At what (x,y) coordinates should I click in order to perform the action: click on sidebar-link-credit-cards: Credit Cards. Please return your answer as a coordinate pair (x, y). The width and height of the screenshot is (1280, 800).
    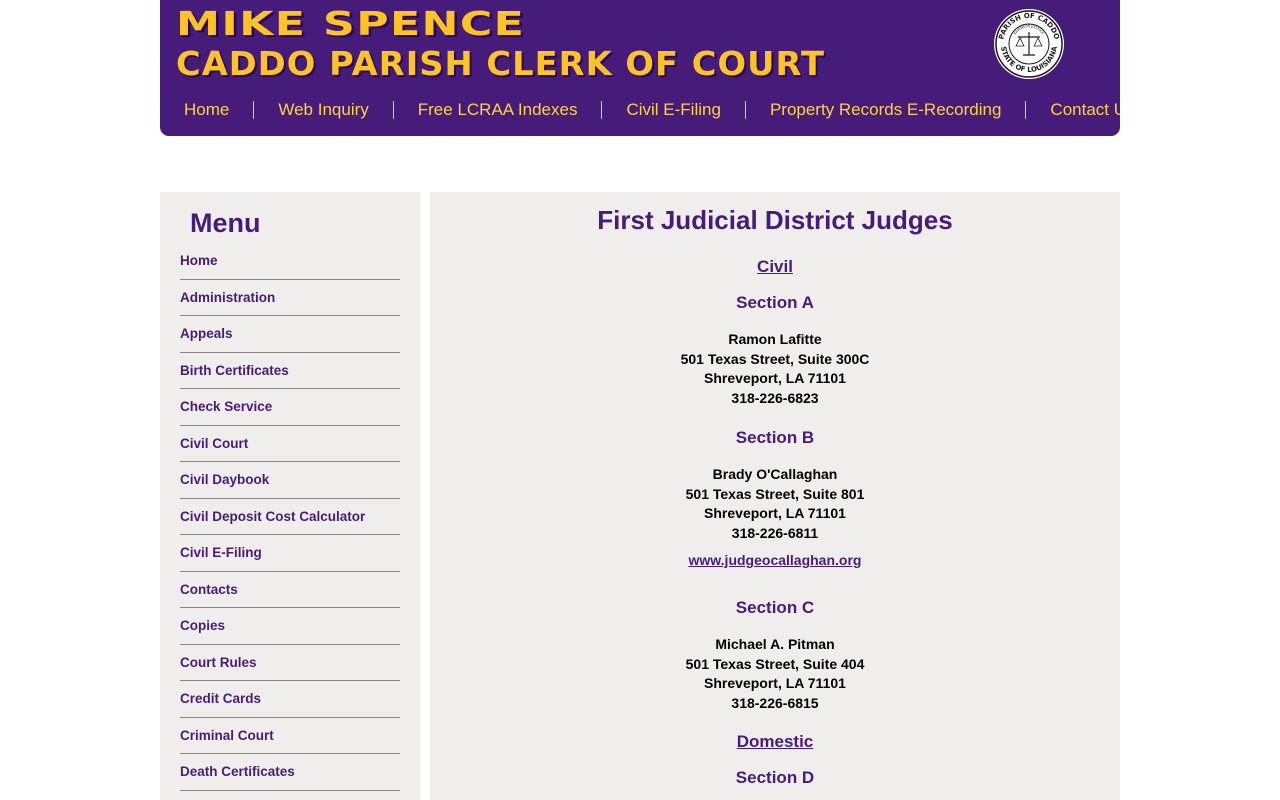
    Looking at the image, I should click on (220, 698).